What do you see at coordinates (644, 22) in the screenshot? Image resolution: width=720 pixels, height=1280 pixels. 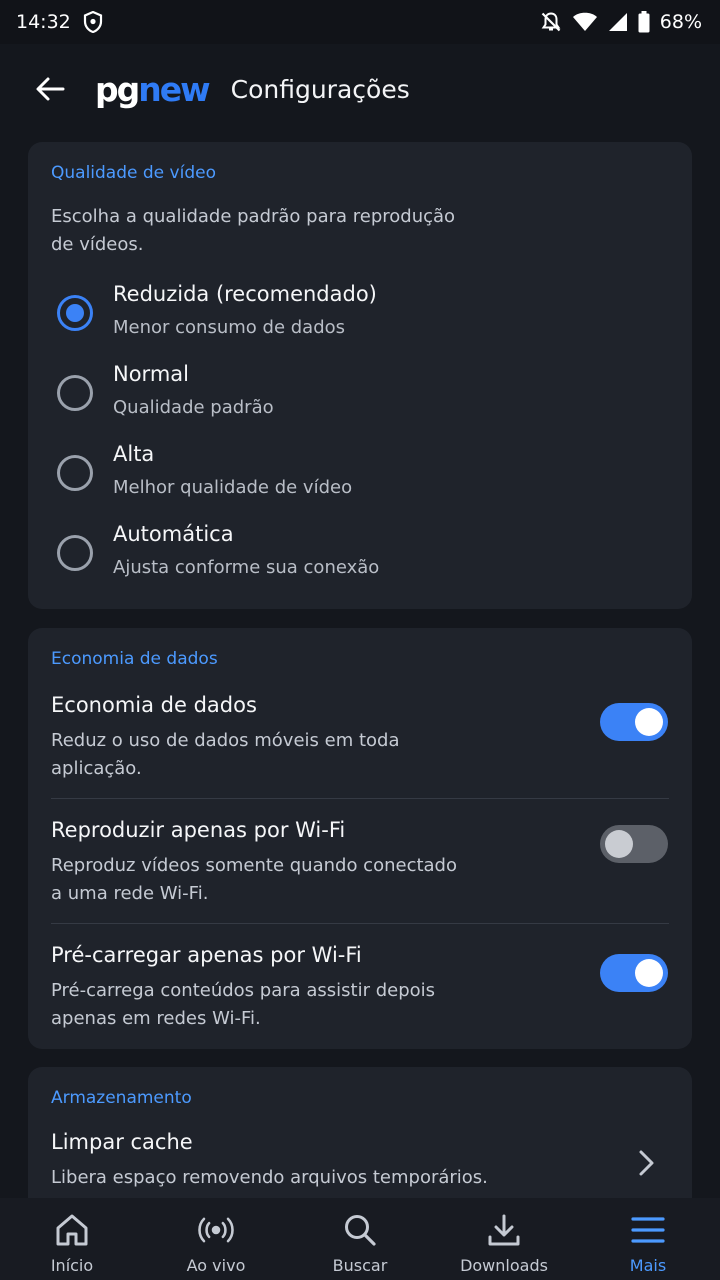 I see `battery-icon` at bounding box center [644, 22].